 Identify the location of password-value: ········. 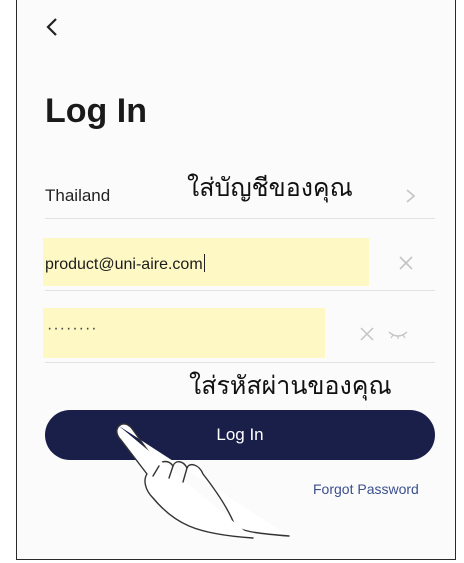
(72, 328).